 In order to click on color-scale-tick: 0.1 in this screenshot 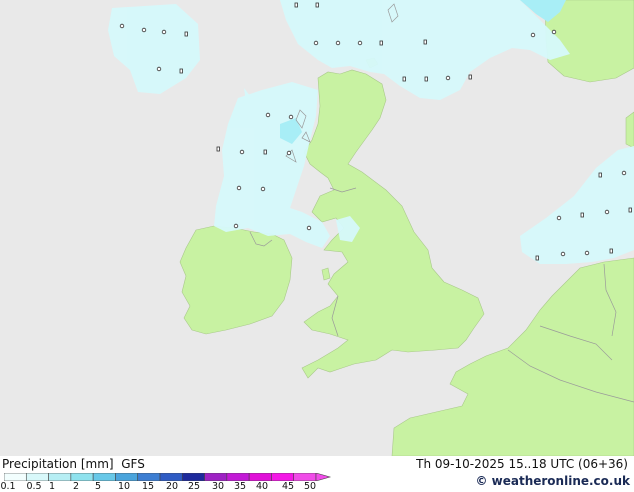, I will do `click(8, 486)`.